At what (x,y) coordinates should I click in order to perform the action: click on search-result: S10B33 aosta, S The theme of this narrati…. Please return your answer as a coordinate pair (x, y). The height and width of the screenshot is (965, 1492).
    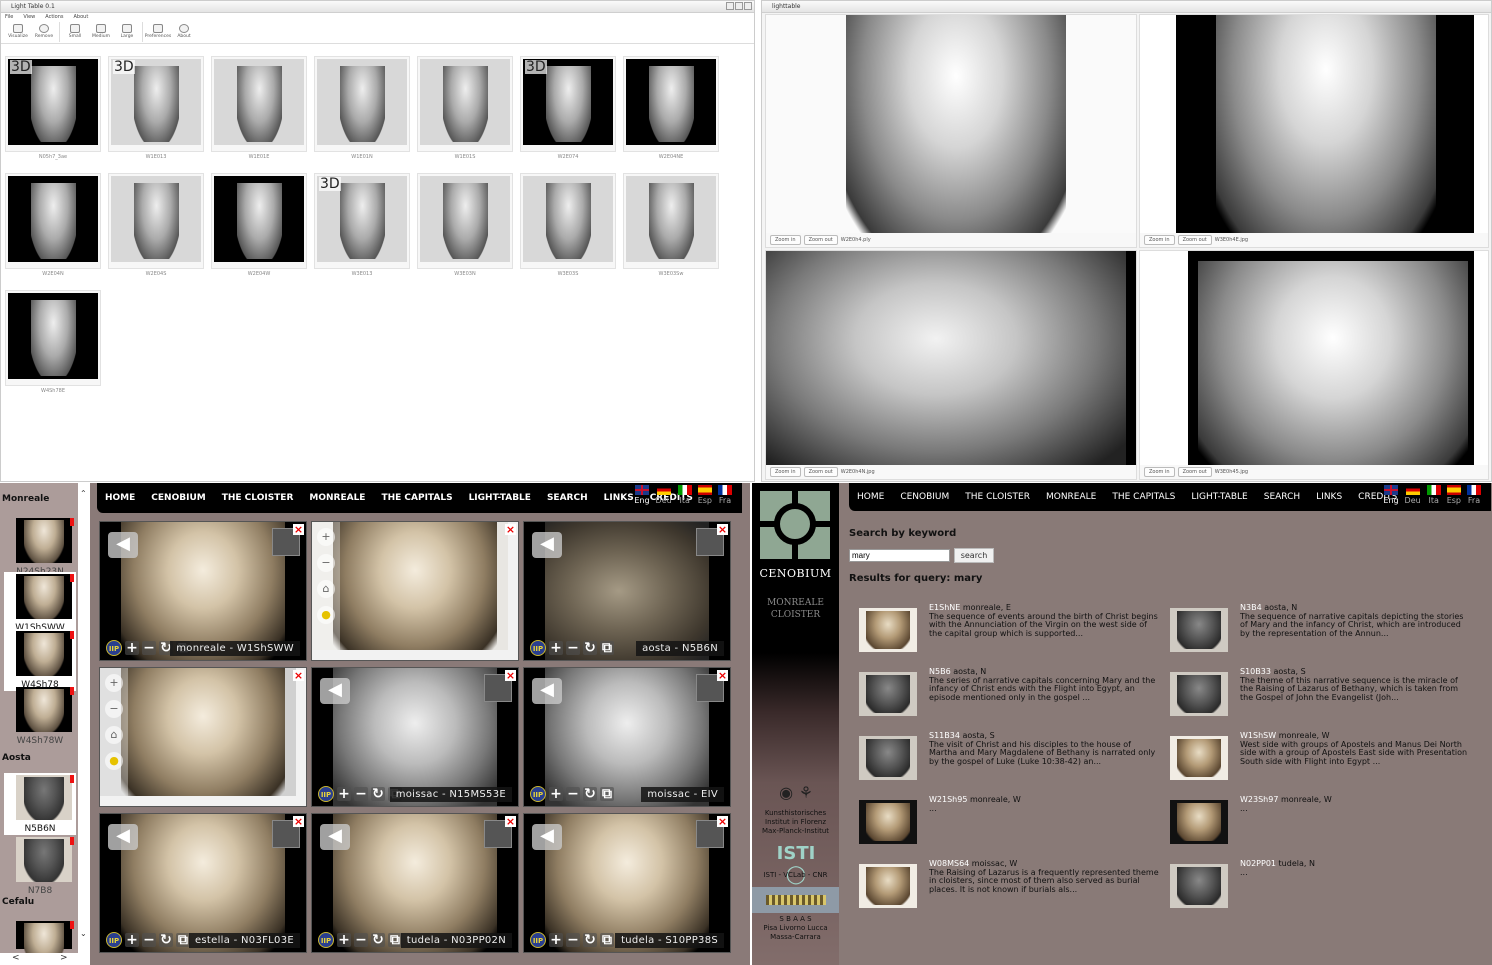
    Looking at the image, I should click on (1320, 697).